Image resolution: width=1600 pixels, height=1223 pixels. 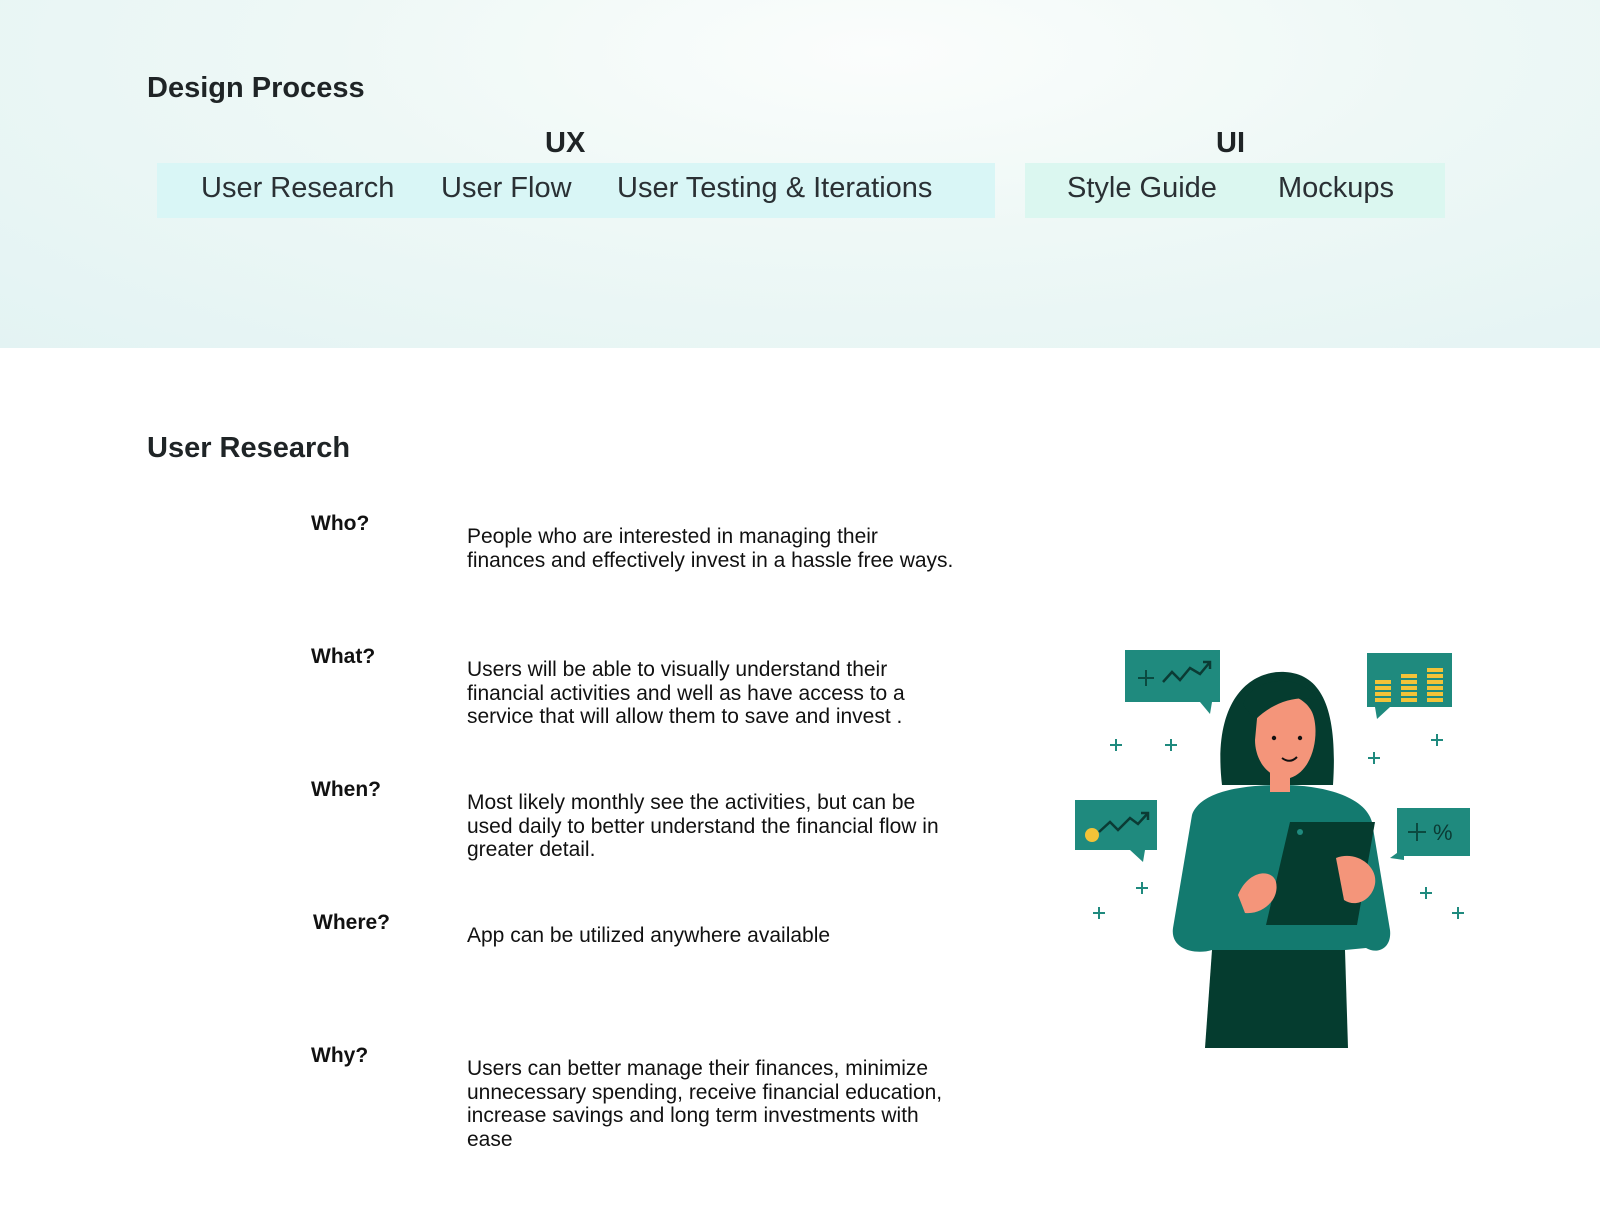 I want to click on step-user-research: User Research, so click(x=297, y=188).